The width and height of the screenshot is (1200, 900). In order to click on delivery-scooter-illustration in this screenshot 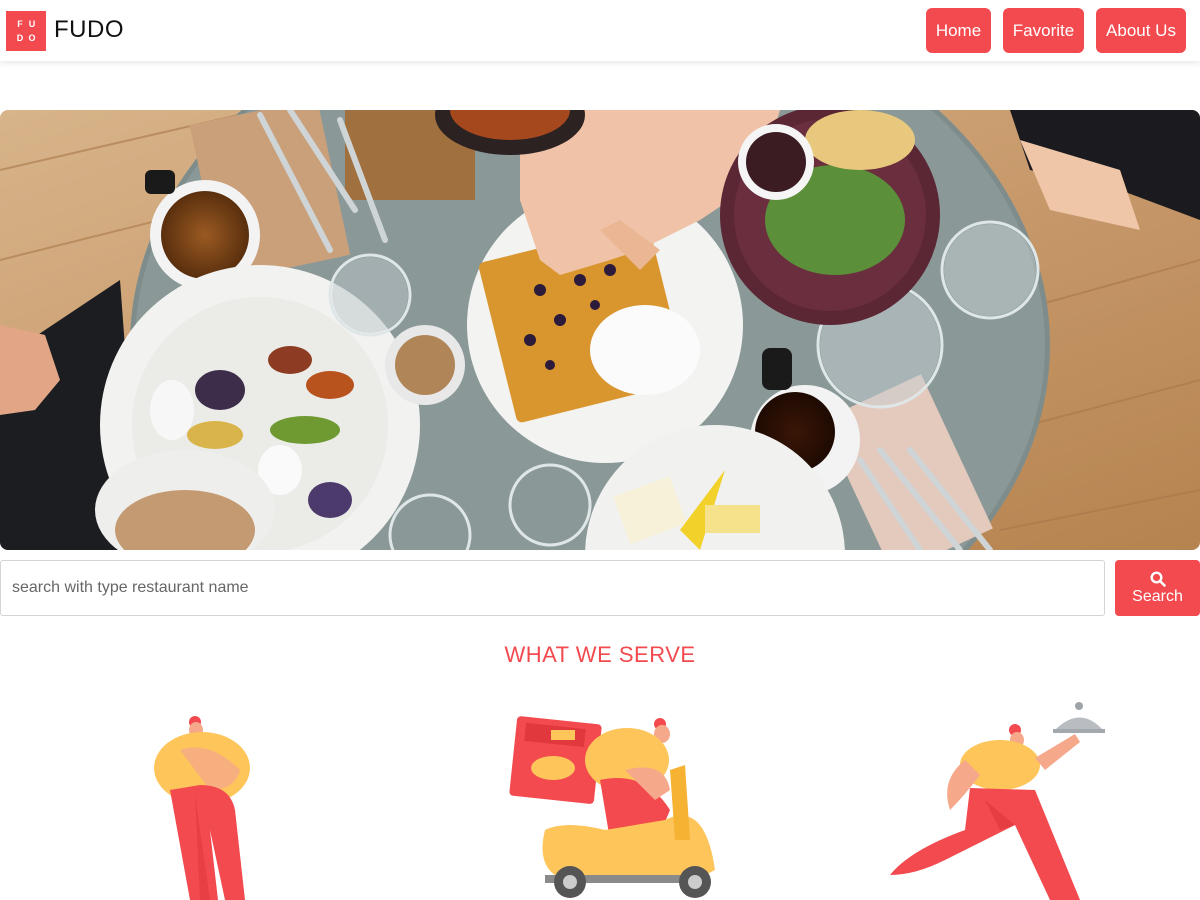, I will do `click(612, 807)`.